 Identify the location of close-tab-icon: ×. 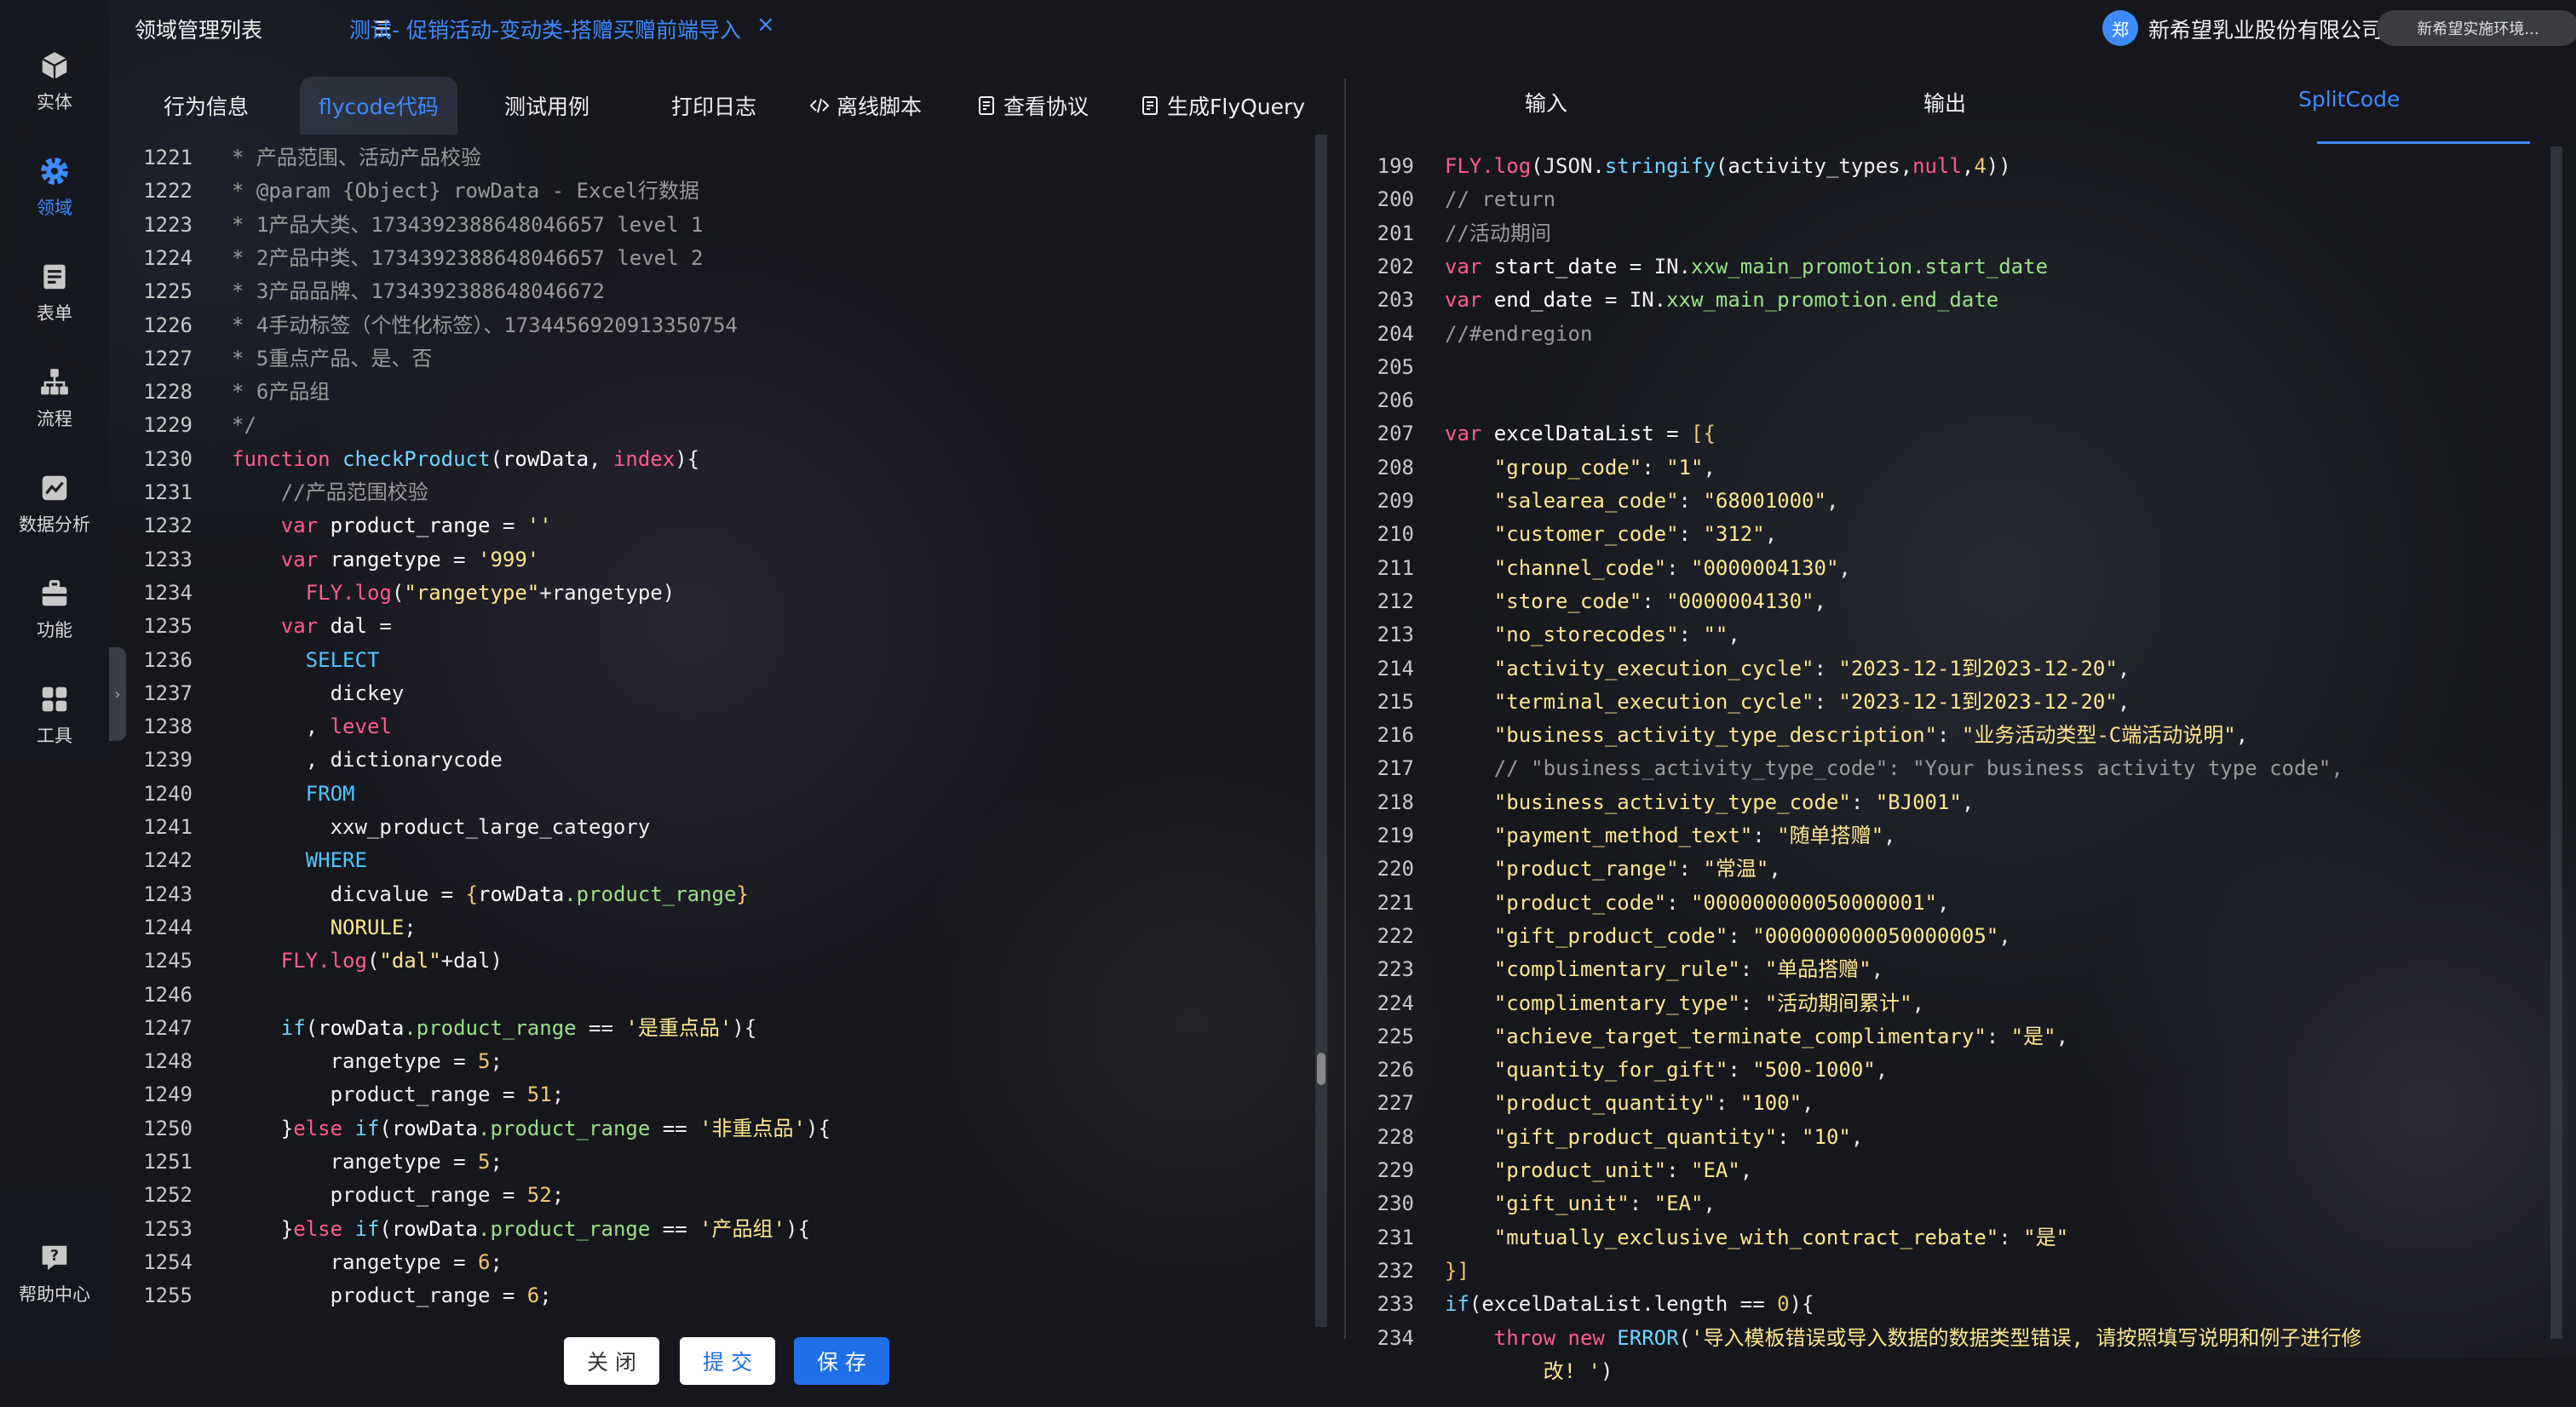
(765, 24).